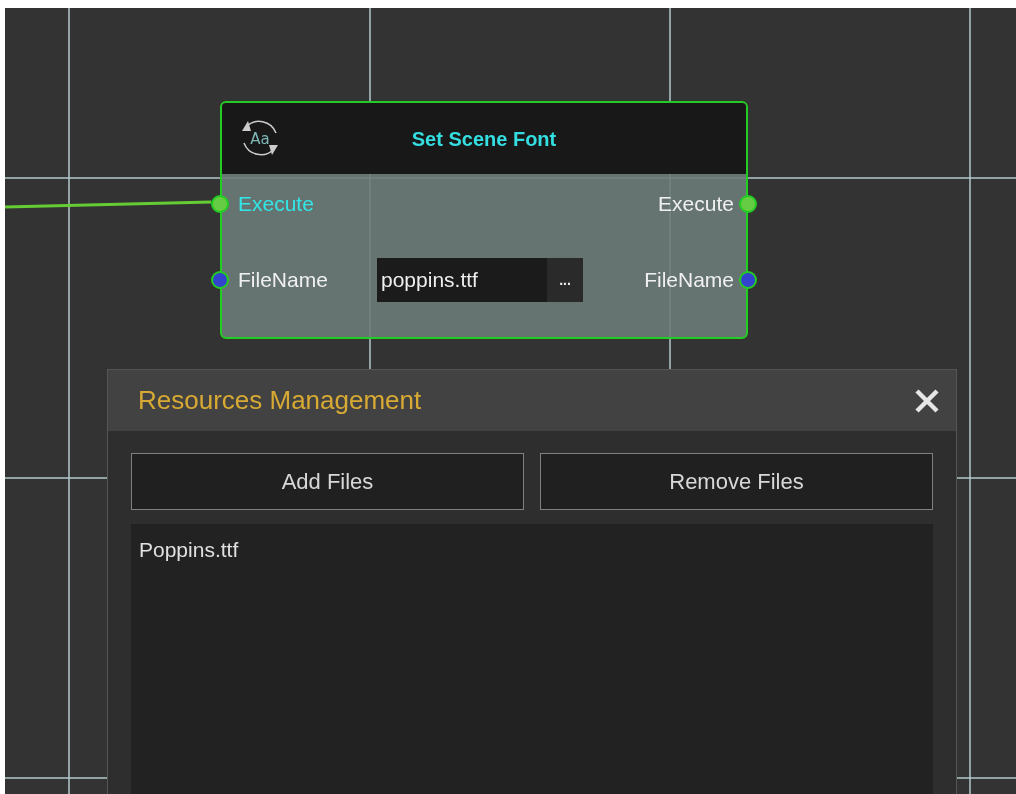  What do you see at coordinates (276, 204) in the screenshot?
I see `input-label: Execute` at bounding box center [276, 204].